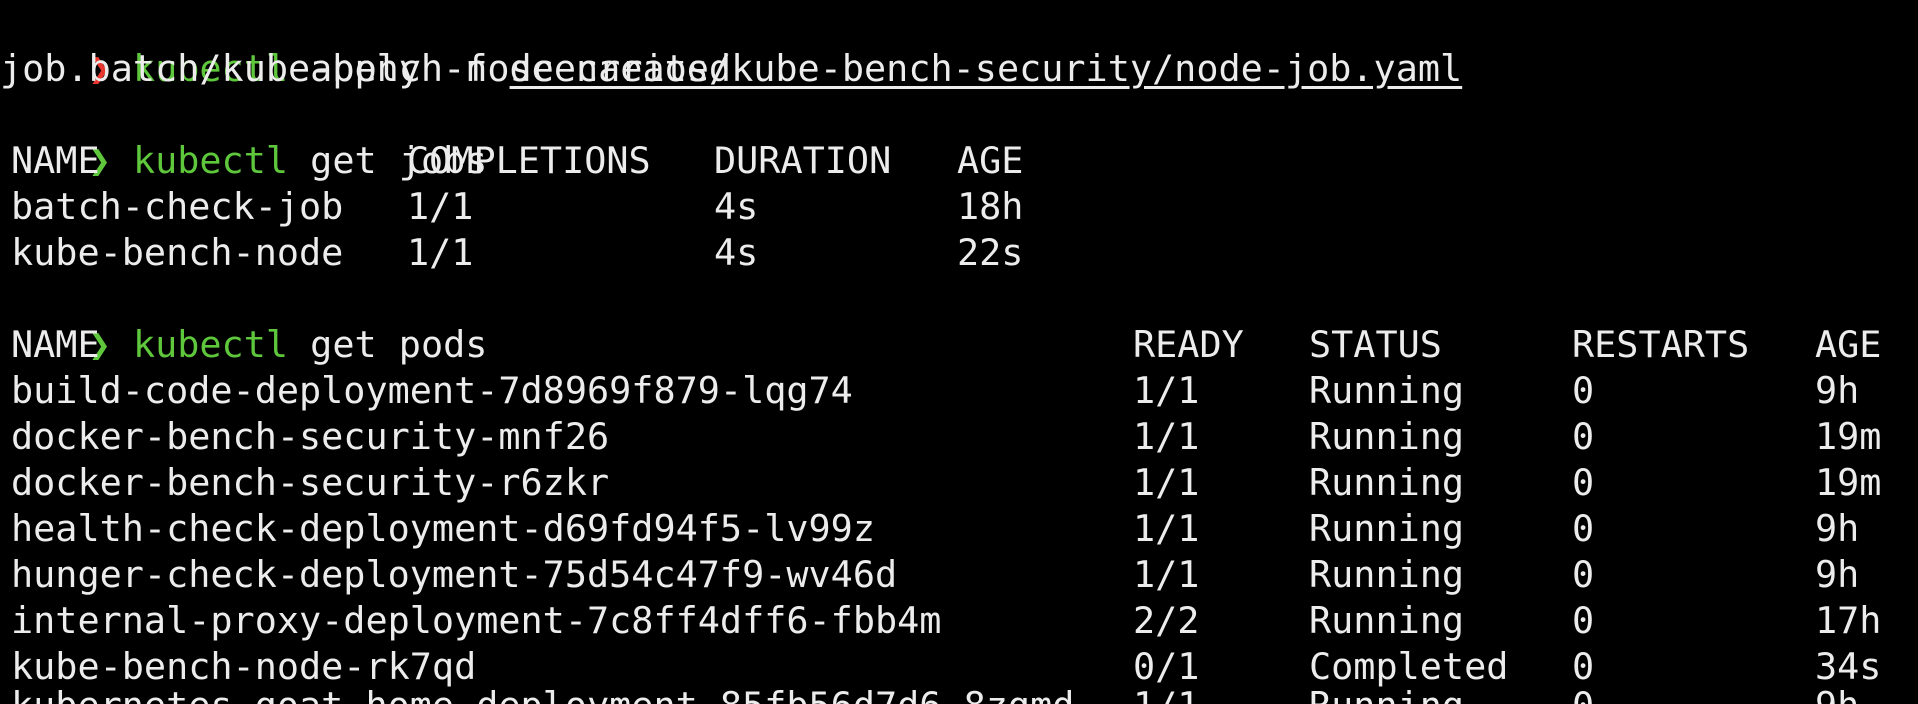 The height and width of the screenshot is (704, 1918). What do you see at coordinates (55, 344) in the screenshot?
I see `pods-header-name: NAME` at bounding box center [55, 344].